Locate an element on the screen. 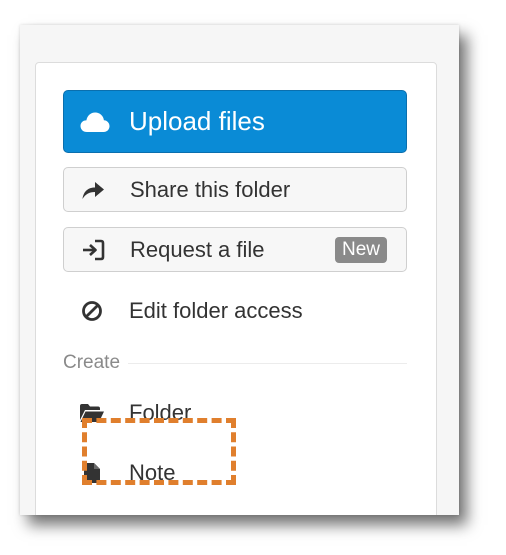 The image size is (506, 555). ban-icon is located at coordinates (92, 311).